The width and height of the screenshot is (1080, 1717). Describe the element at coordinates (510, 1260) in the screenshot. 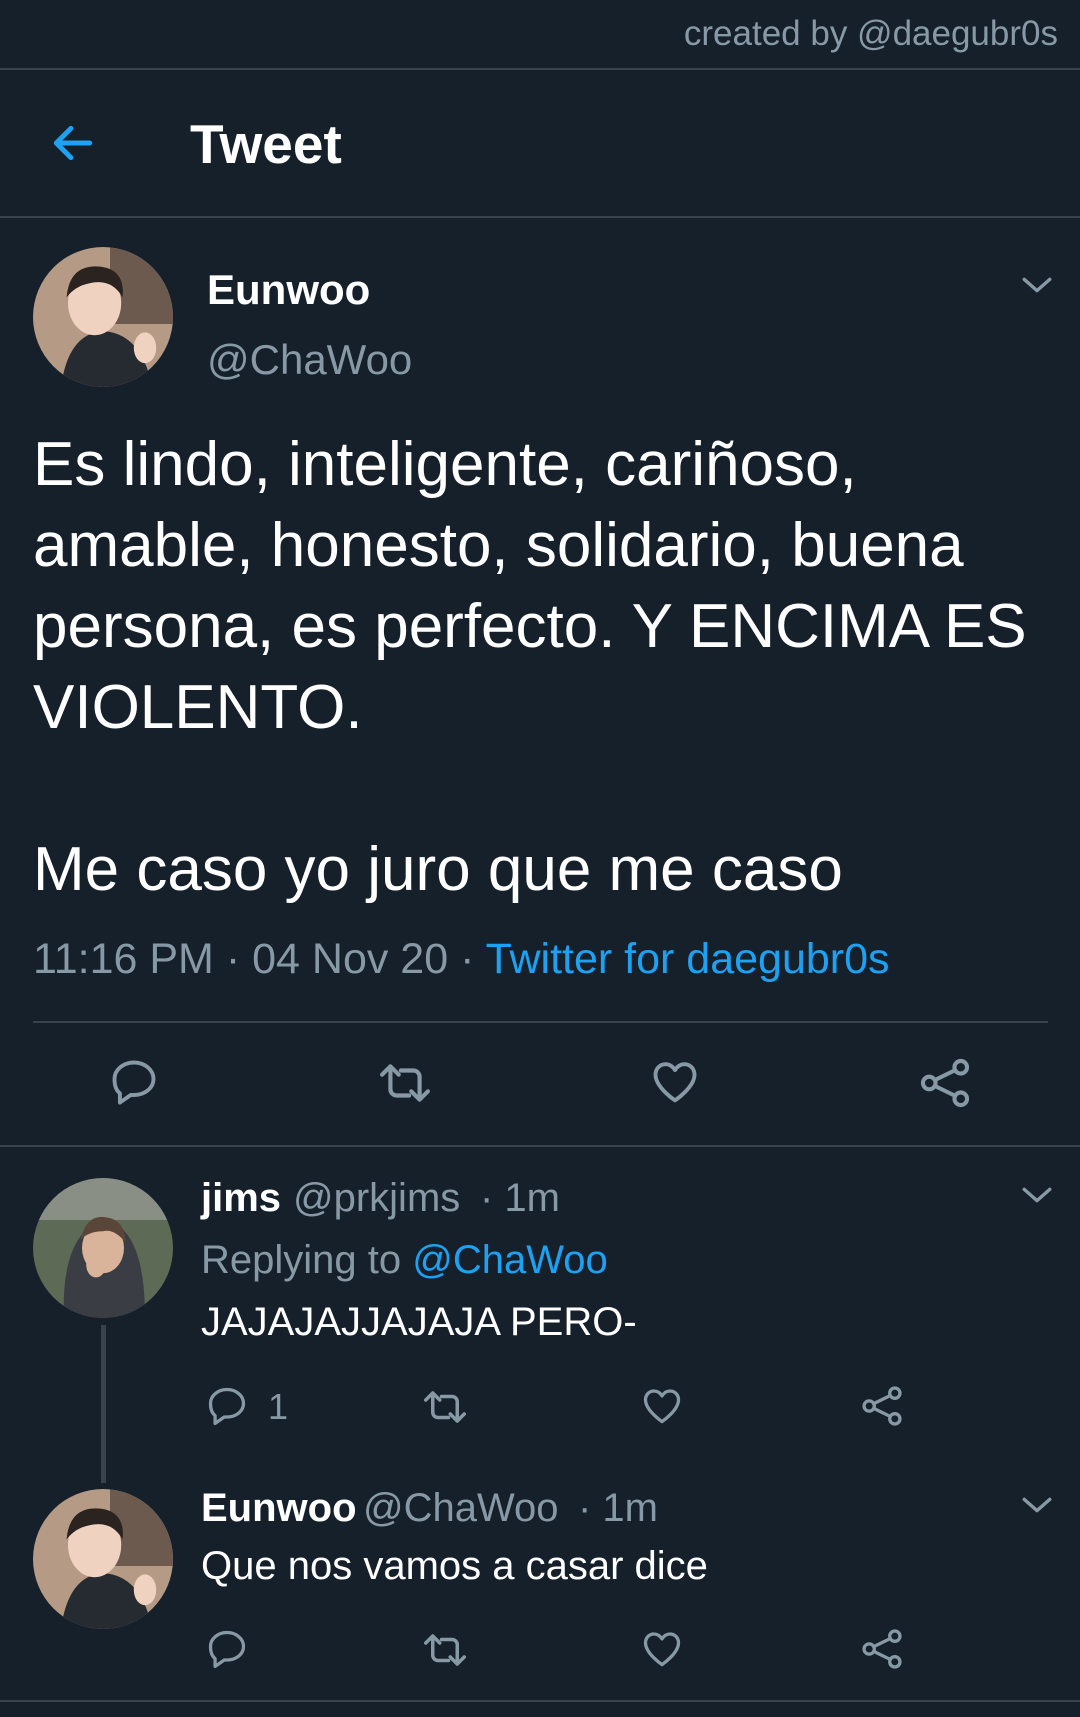

I see `mention-link: @ChaWoo` at that location.